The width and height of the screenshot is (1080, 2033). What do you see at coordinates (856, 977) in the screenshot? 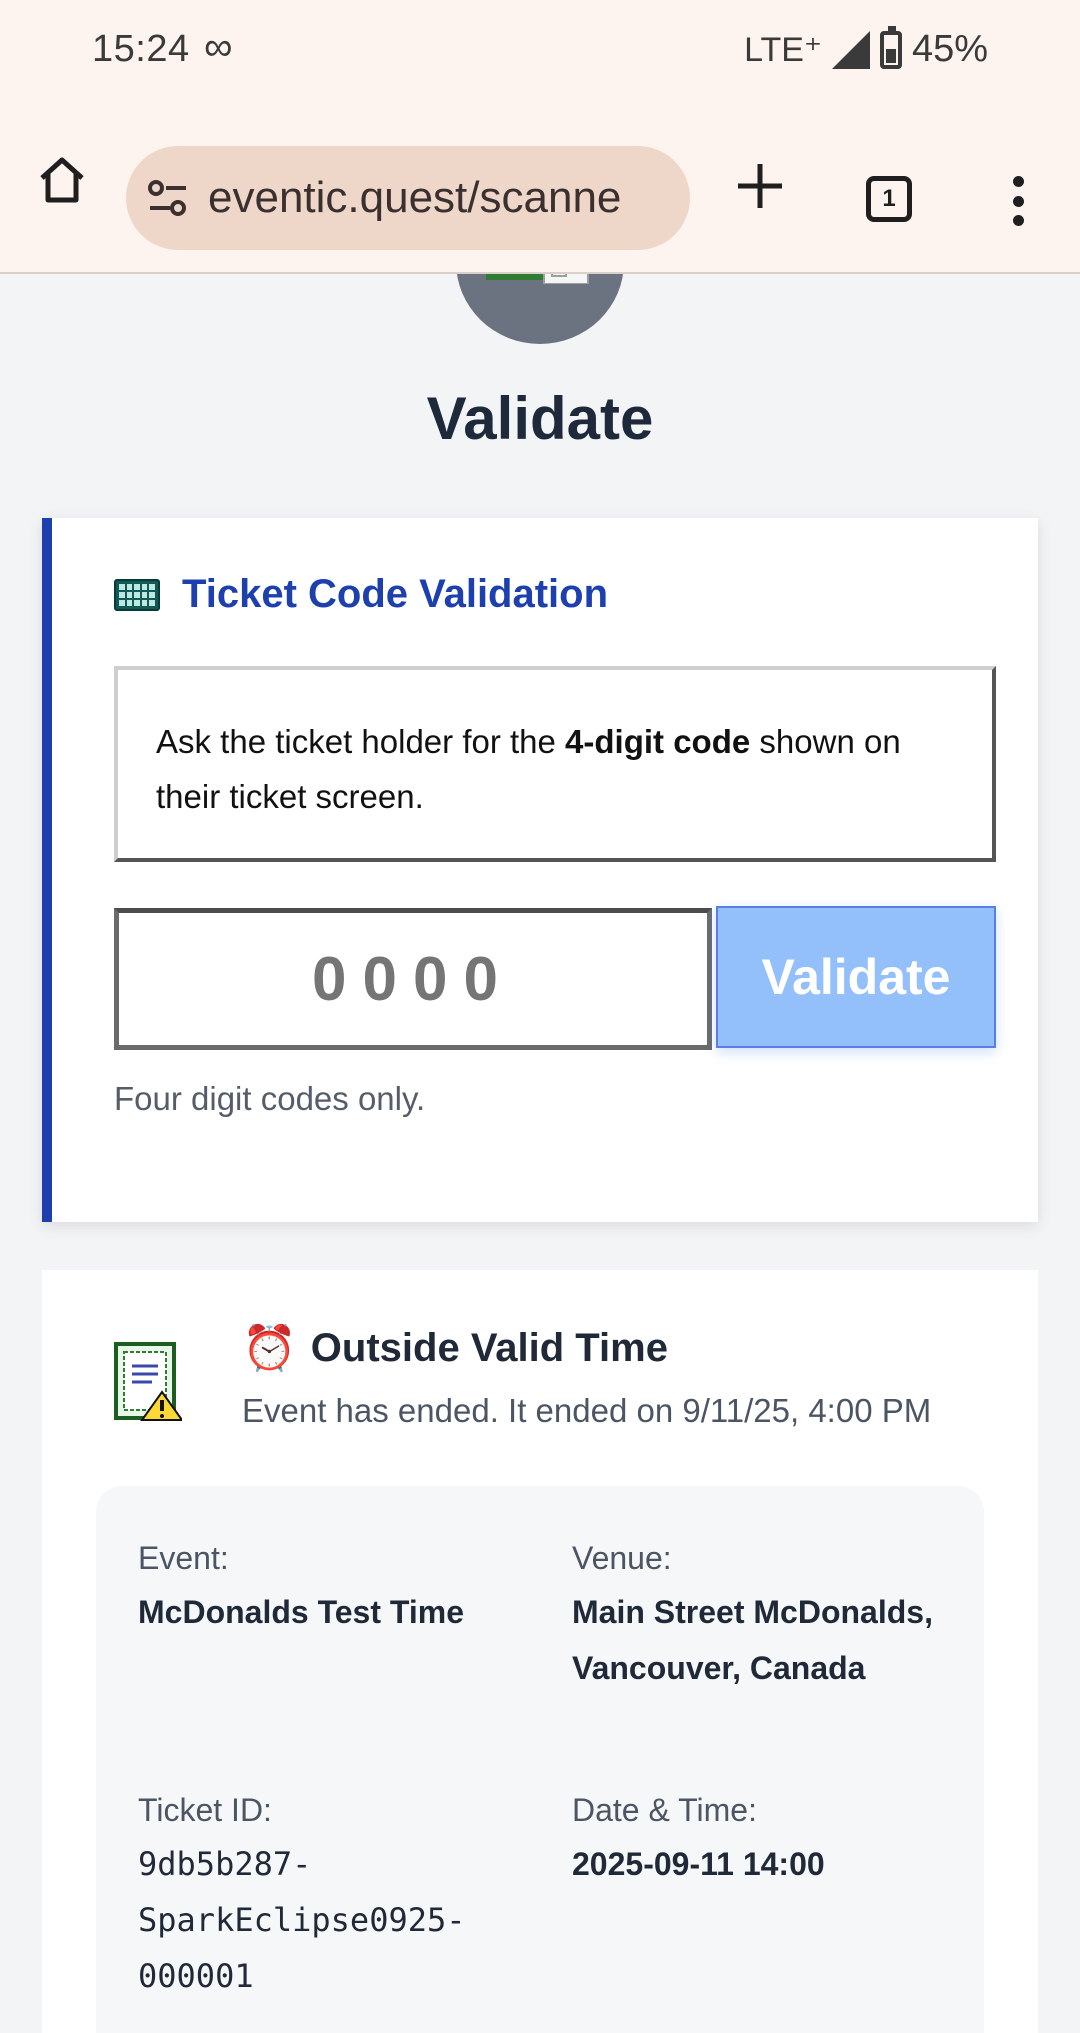
I see `validate-button: Validate` at bounding box center [856, 977].